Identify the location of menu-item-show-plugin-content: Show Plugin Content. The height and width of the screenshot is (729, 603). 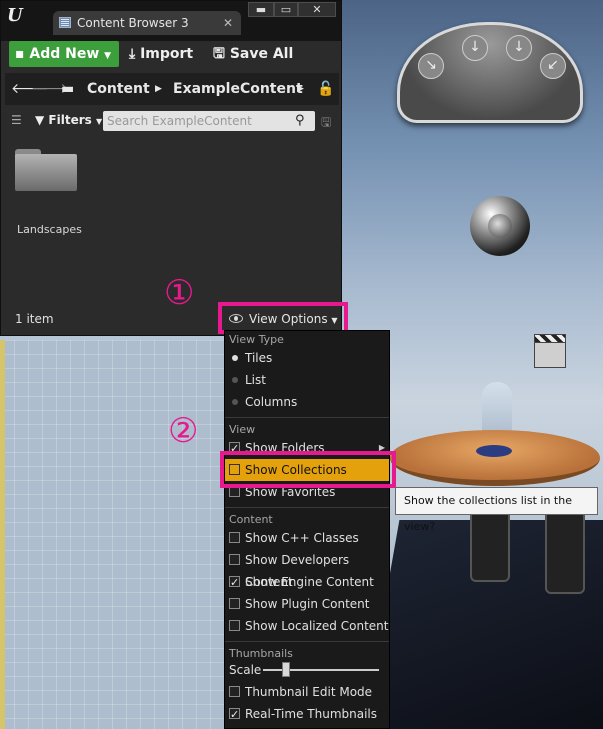
(307, 604).